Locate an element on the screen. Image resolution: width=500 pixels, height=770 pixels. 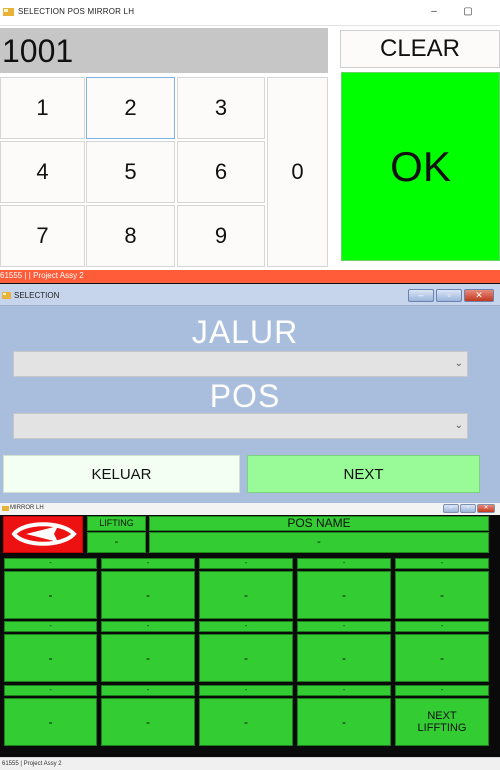
keypad-status-bar: 61555 | | Project Assy 2 is located at coordinates (250, 276).